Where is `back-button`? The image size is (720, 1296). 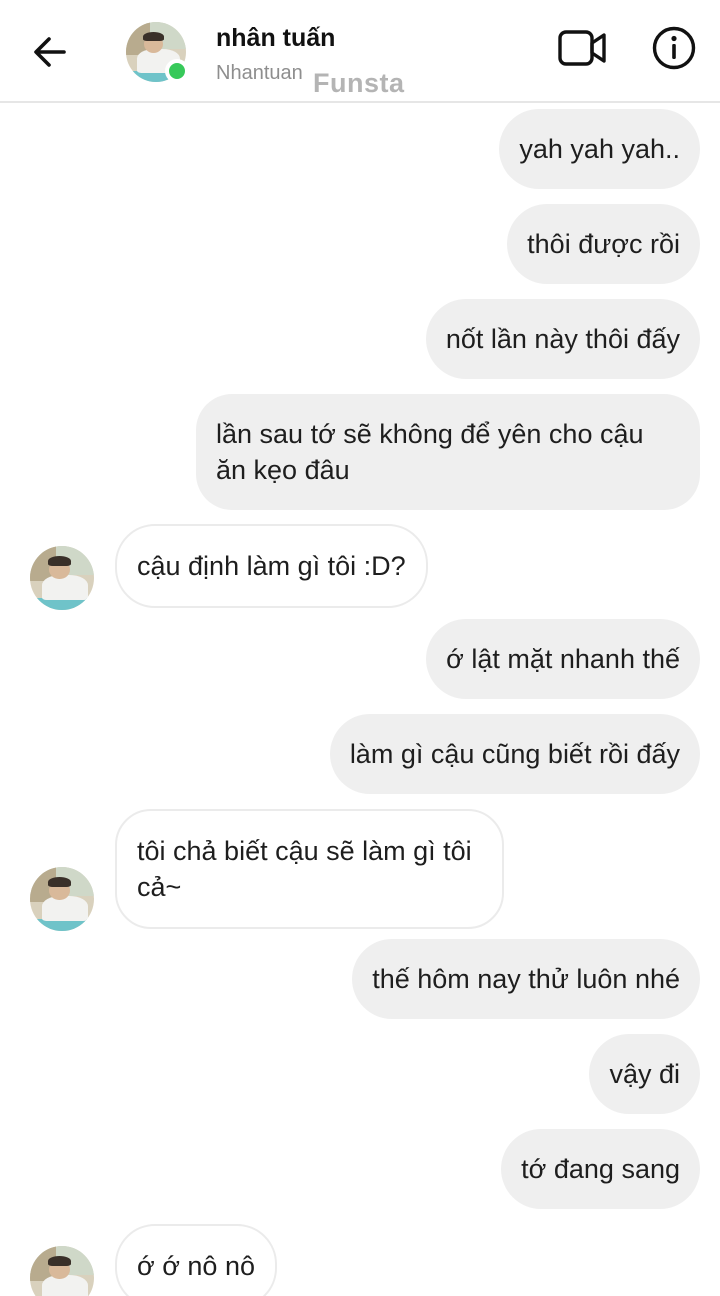 back-button is located at coordinates (50, 52).